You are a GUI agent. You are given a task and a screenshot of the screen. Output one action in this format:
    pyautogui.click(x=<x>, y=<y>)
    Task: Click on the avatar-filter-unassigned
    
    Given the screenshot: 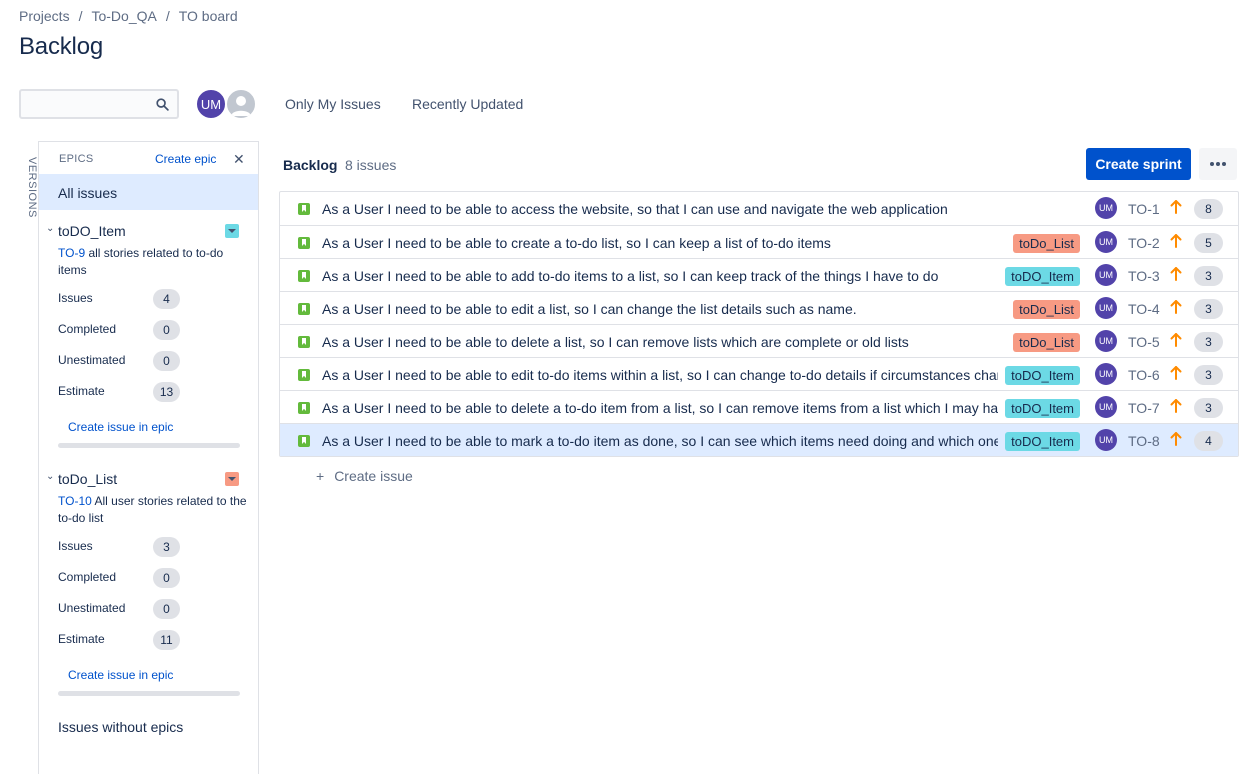 What is the action you would take?
    pyautogui.click(x=241, y=104)
    